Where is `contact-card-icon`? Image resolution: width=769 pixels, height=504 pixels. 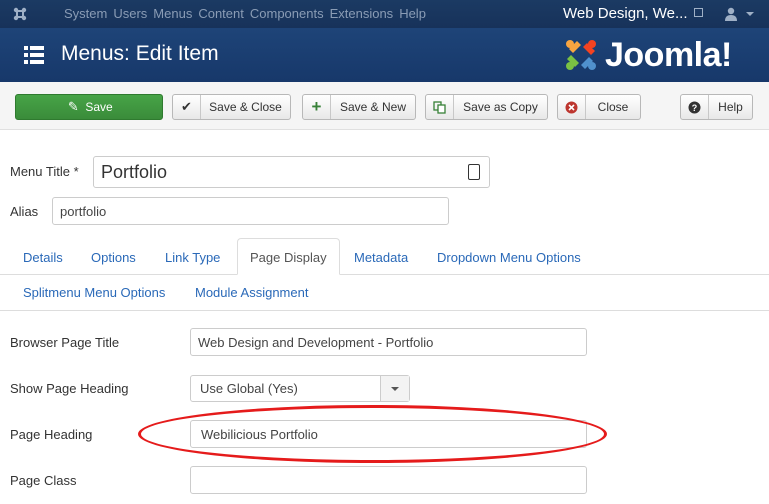 contact-card-icon is located at coordinates (474, 172).